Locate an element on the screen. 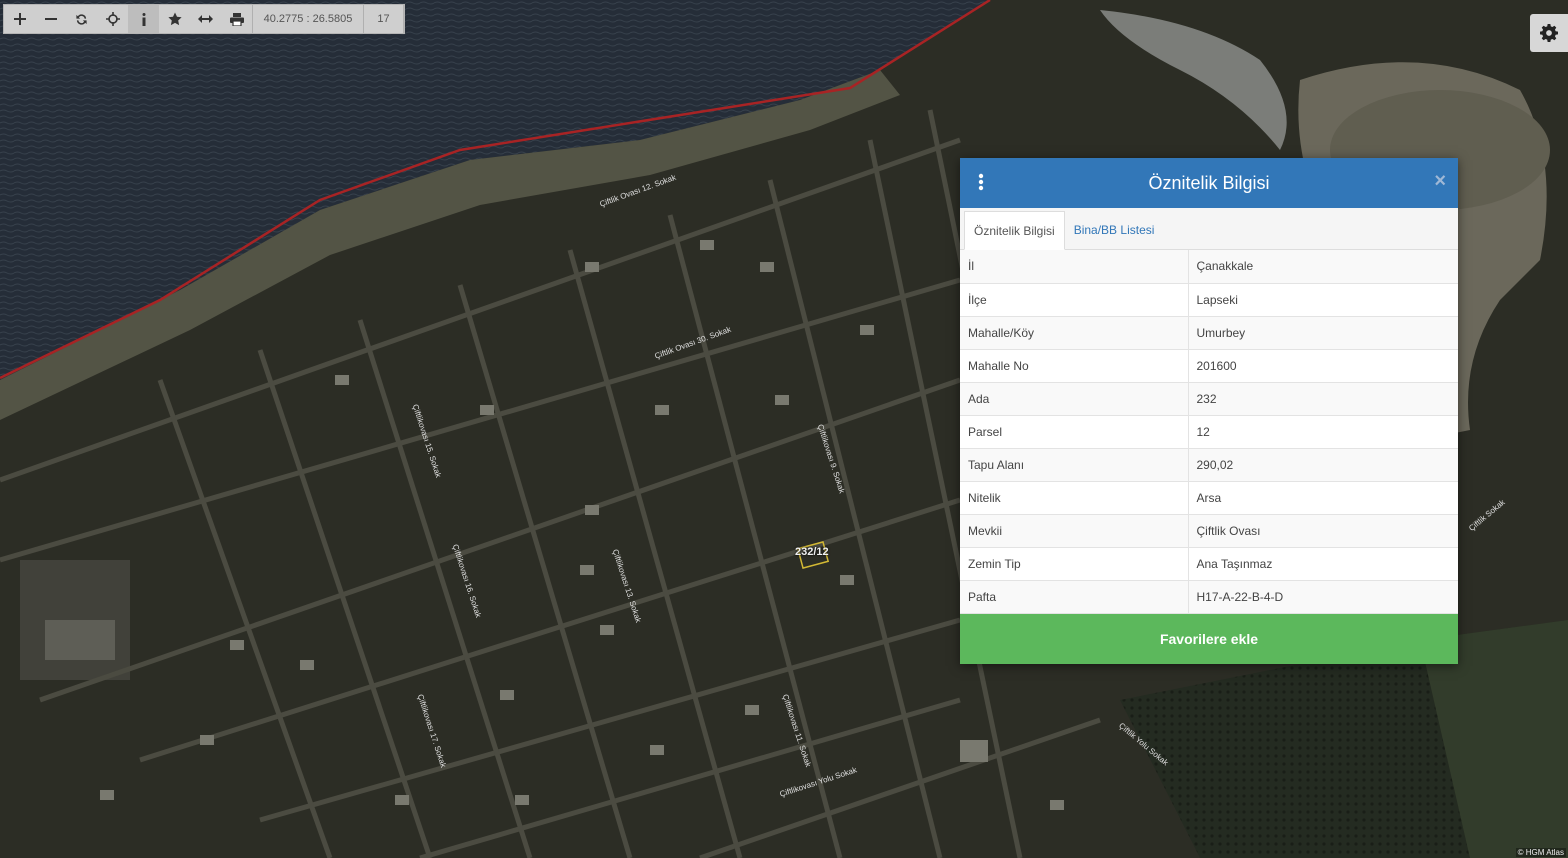  refresh-icon is located at coordinates (81, 19).